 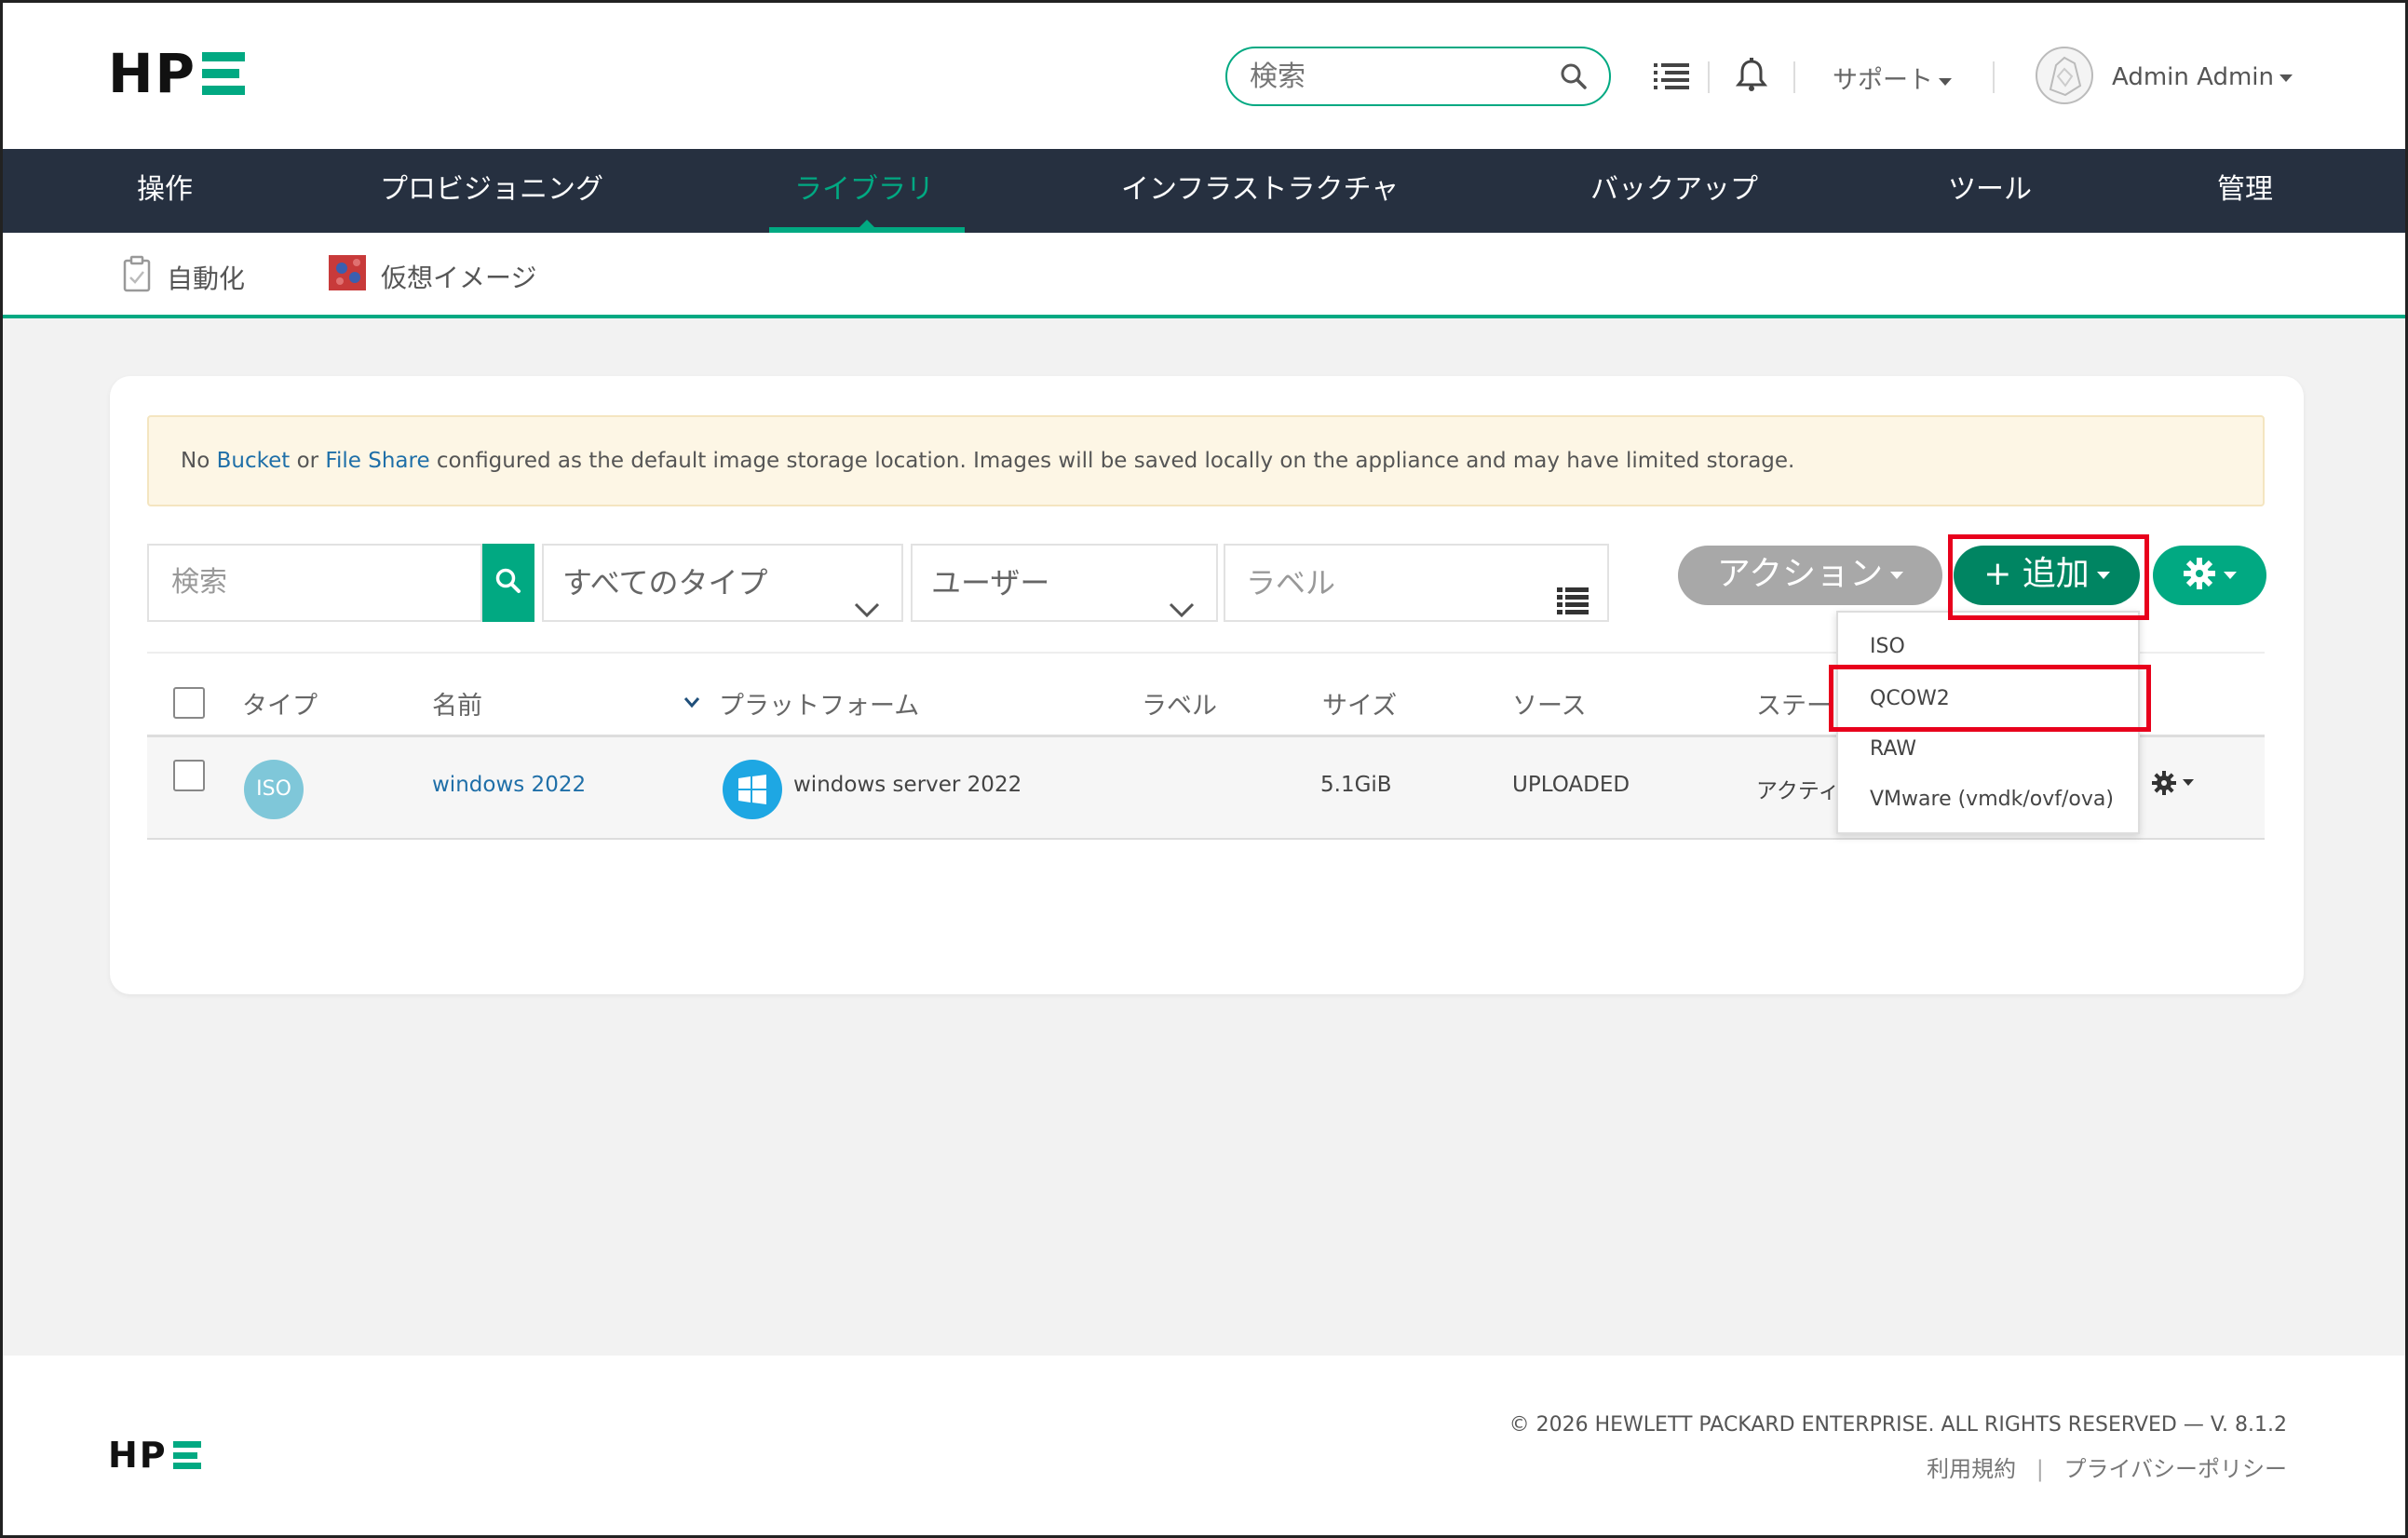 I want to click on row-checkbox, so click(x=189, y=775).